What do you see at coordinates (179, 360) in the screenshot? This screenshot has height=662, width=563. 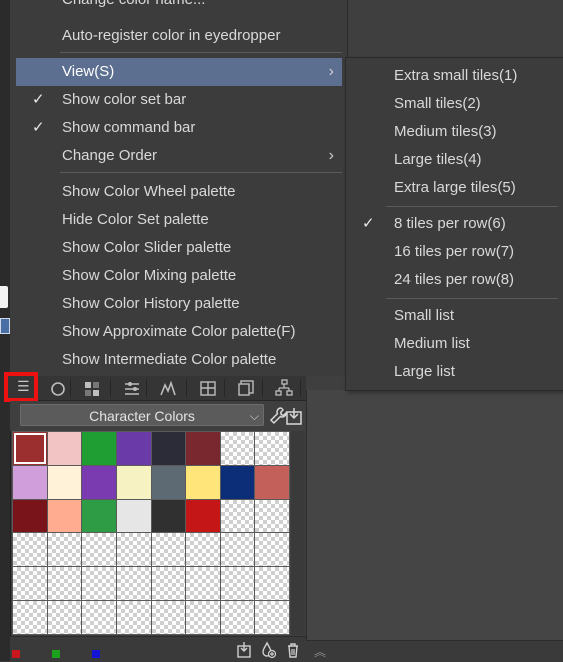 I see `menu-item: Show Intermediate Color palette` at bounding box center [179, 360].